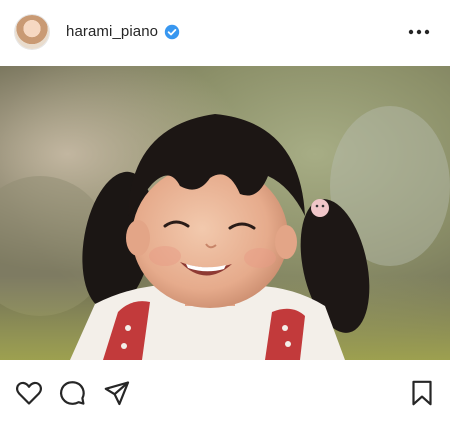 This screenshot has width=450, height=423. Describe the element at coordinates (112, 32) in the screenshot. I see `username-link: harami_piano` at that location.